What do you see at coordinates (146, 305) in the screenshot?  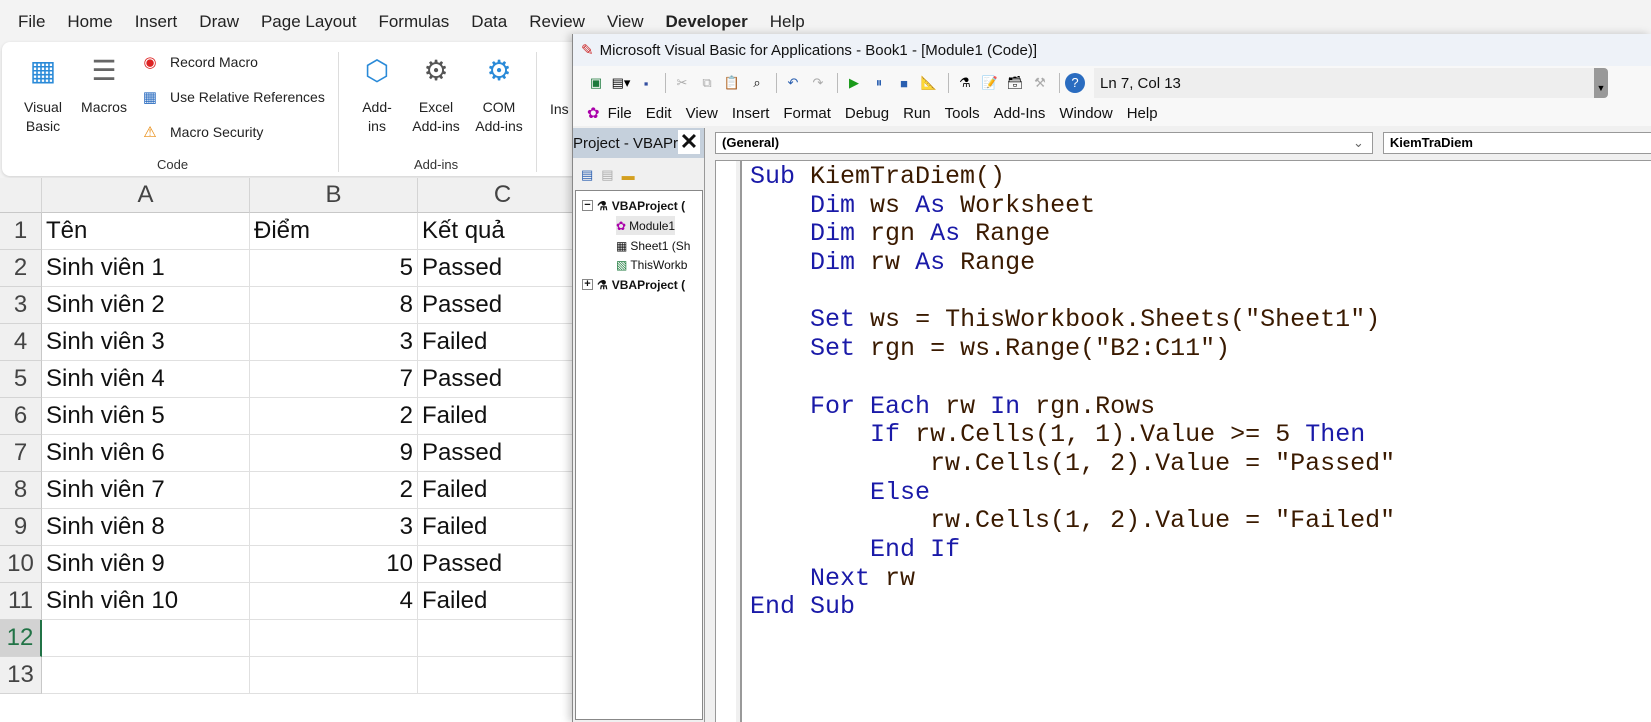 I see `cell-a3: Sinh viên 2` at bounding box center [146, 305].